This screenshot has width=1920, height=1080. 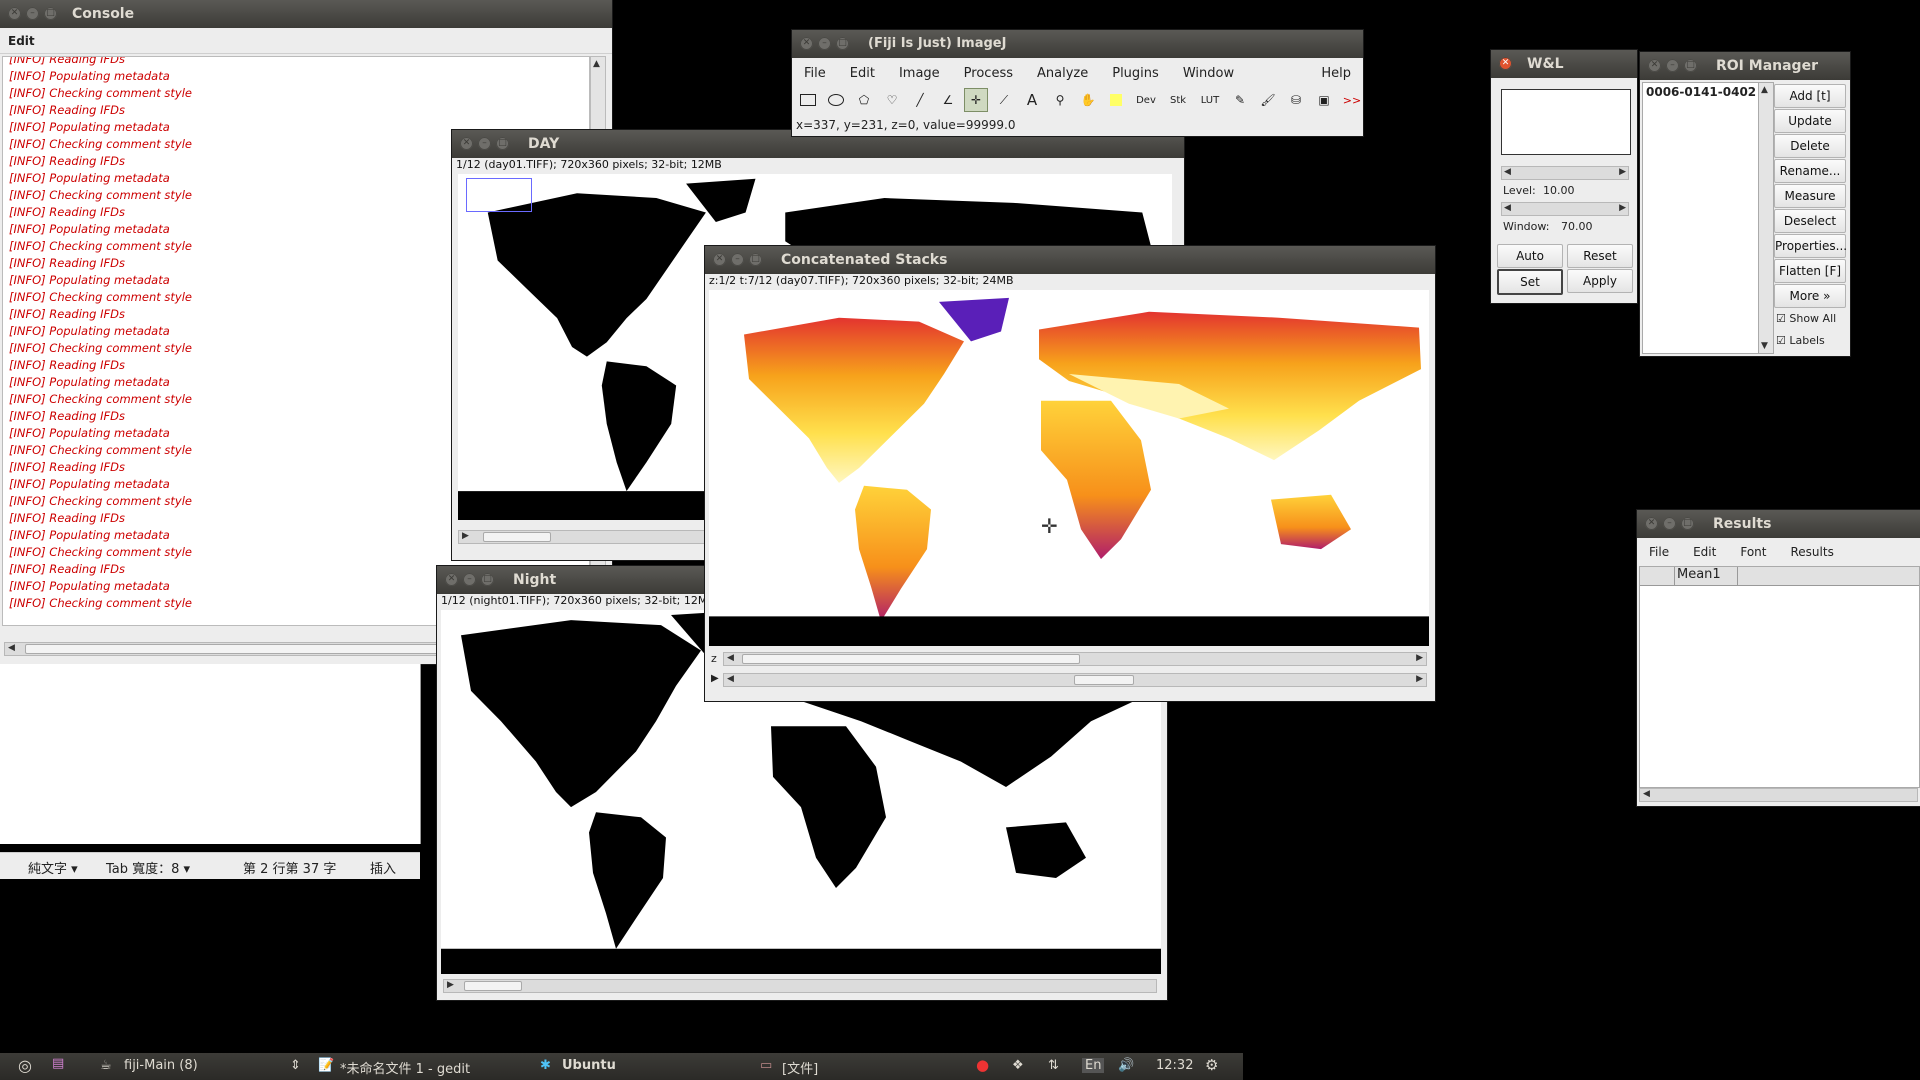 What do you see at coordinates (1069, 468) in the screenshot?
I see `concat-image-canvas: ✛` at bounding box center [1069, 468].